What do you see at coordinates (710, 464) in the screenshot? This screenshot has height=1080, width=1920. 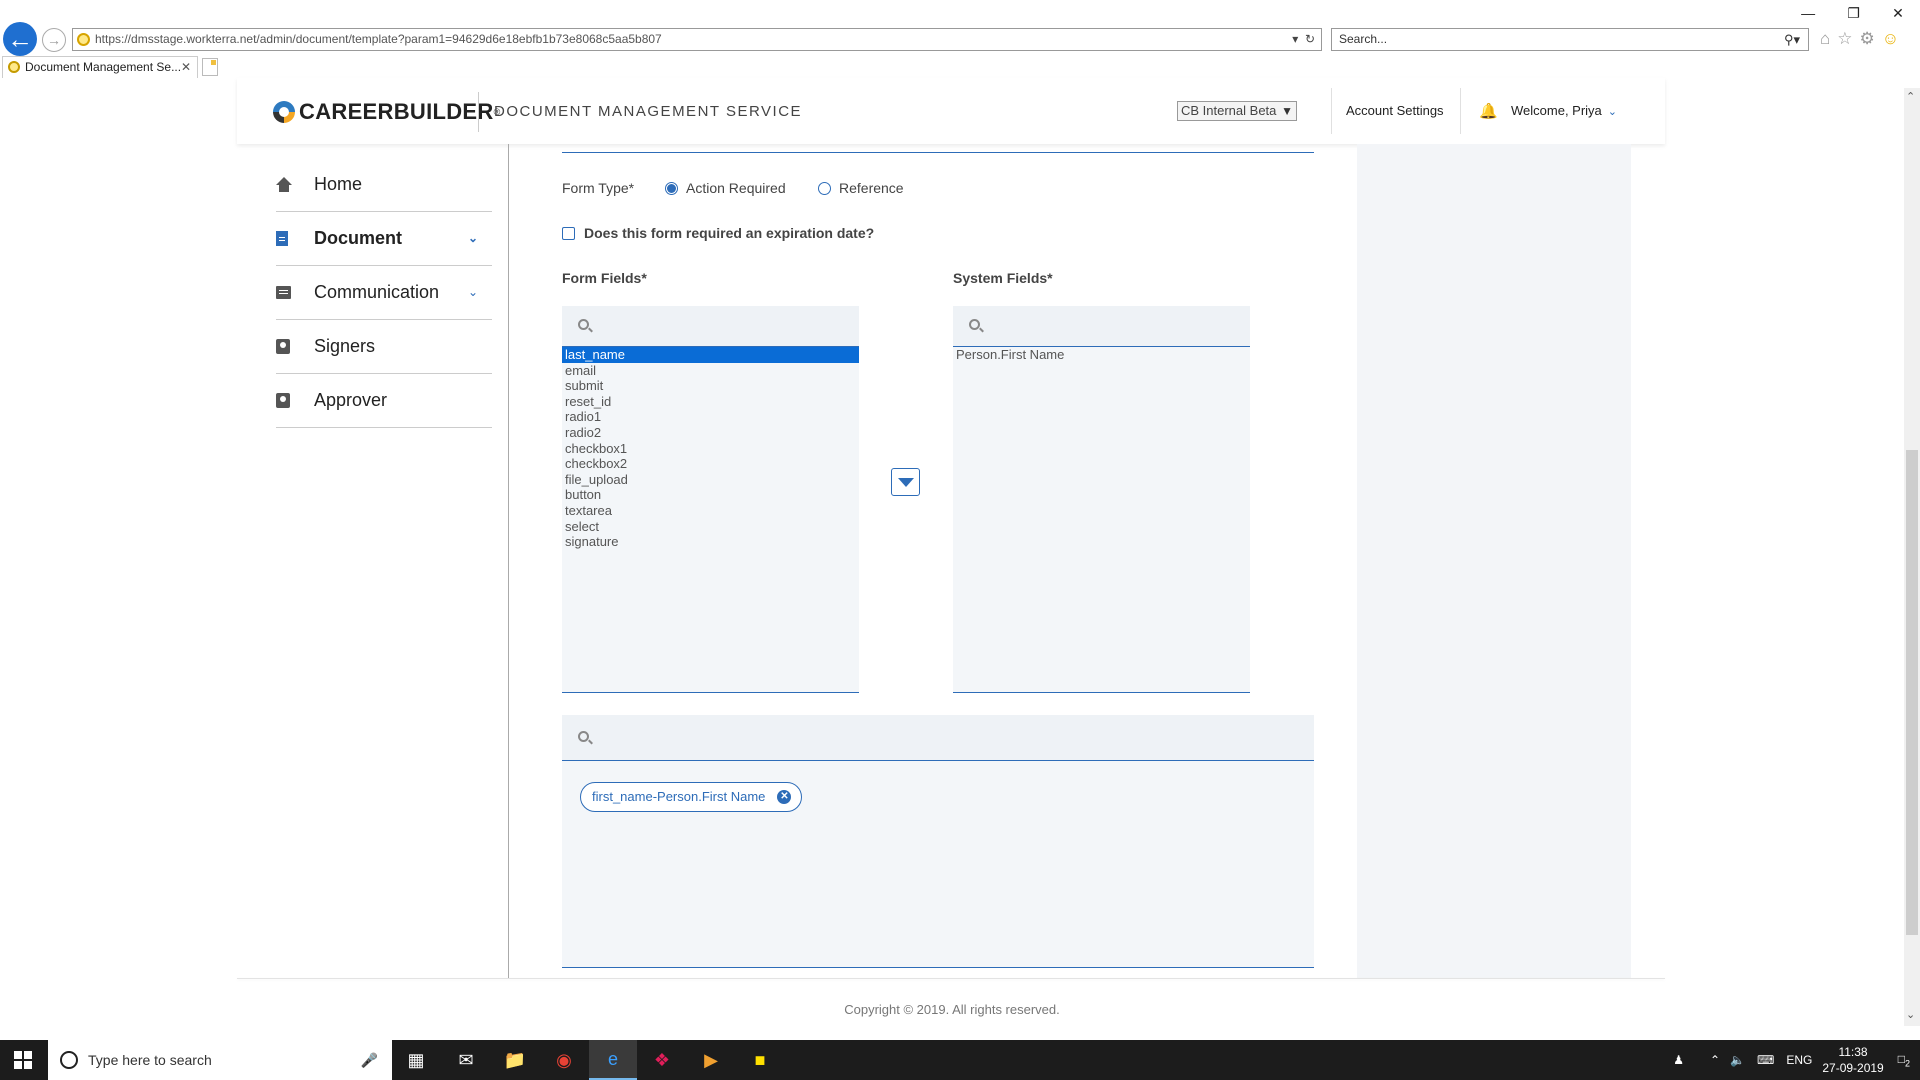 I see `list-item: checkbox2` at bounding box center [710, 464].